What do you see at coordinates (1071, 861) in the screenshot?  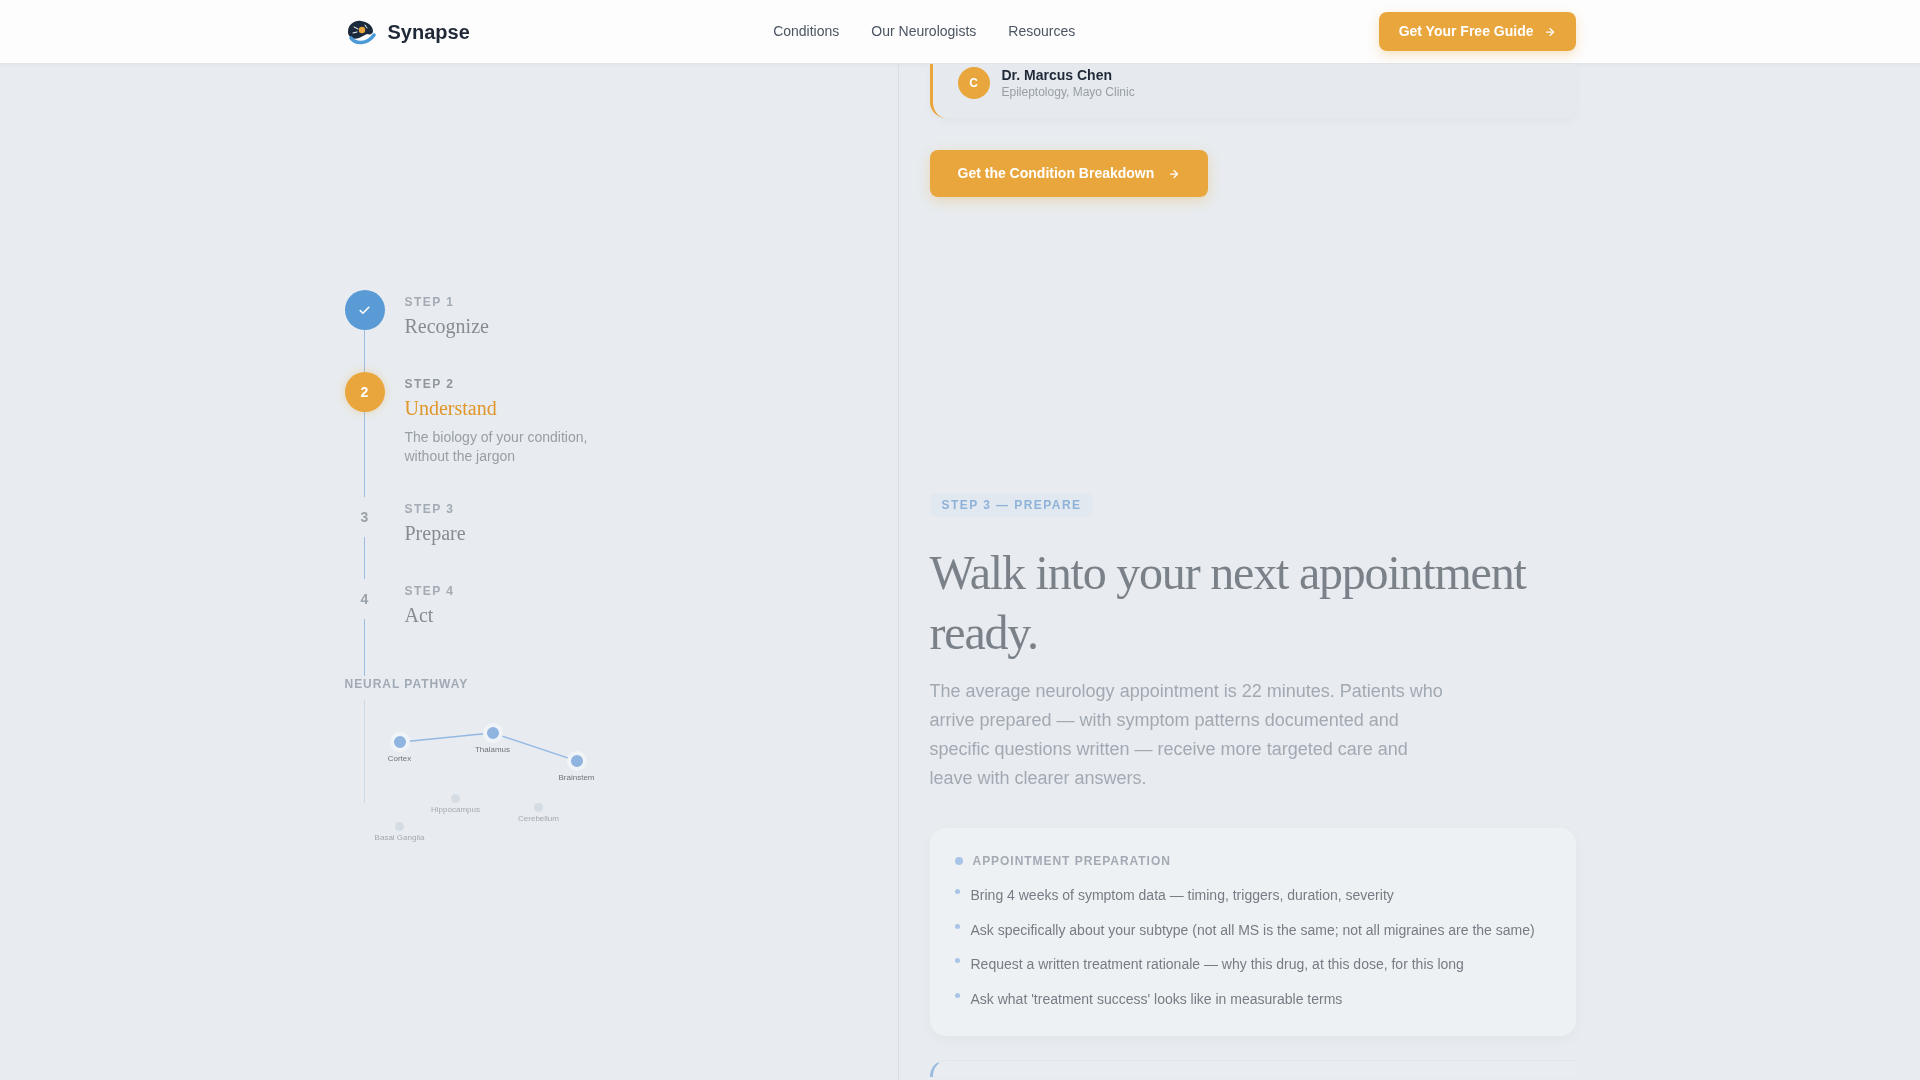 I see `card-title: APPOINTMENT PREPARATION` at bounding box center [1071, 861].